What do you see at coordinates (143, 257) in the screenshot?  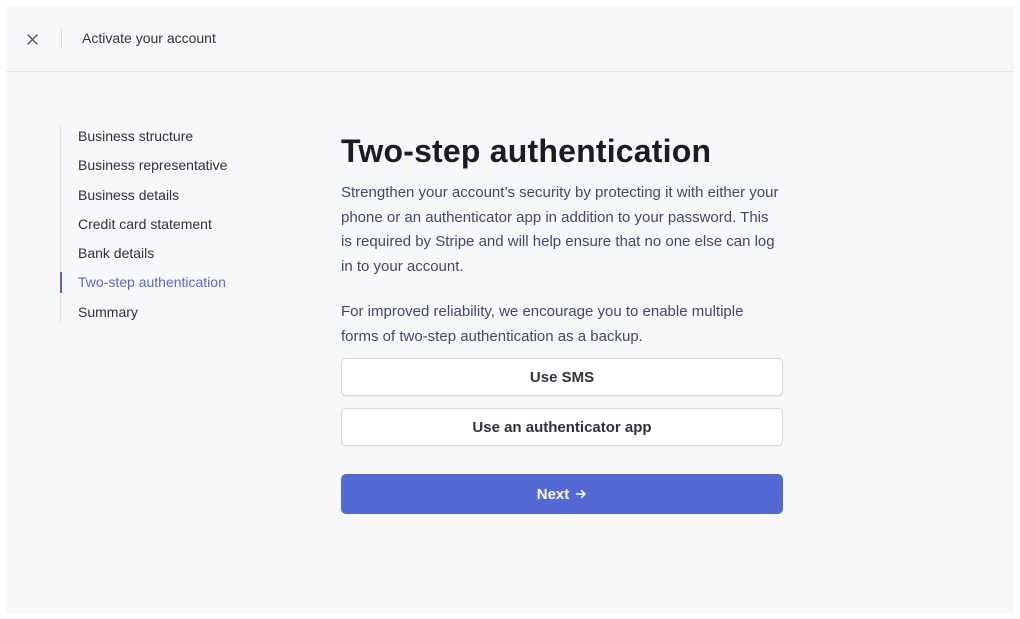 I see `sidebar-item-bank-details: Bank details` at bounding box center [143, 257].